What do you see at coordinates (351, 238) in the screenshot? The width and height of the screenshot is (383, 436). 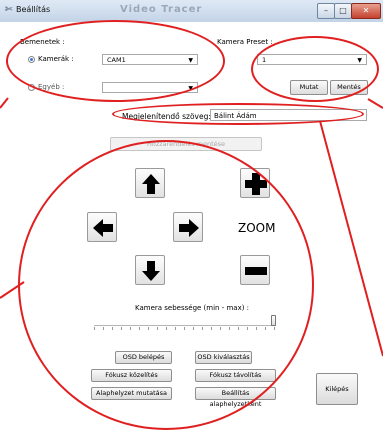 I see `annotation-line-right` at bounding box center [351, 238].